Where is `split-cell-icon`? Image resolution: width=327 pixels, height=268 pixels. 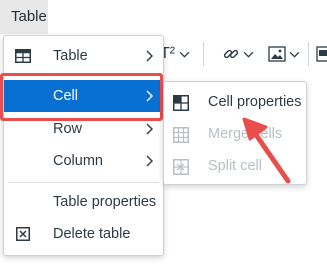 split-cell-icon is located at coordinates (181, 167).